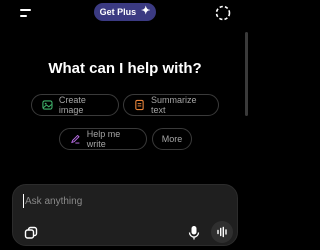  I want to click on help-me-write-label: Help me write, so click(103, 139).